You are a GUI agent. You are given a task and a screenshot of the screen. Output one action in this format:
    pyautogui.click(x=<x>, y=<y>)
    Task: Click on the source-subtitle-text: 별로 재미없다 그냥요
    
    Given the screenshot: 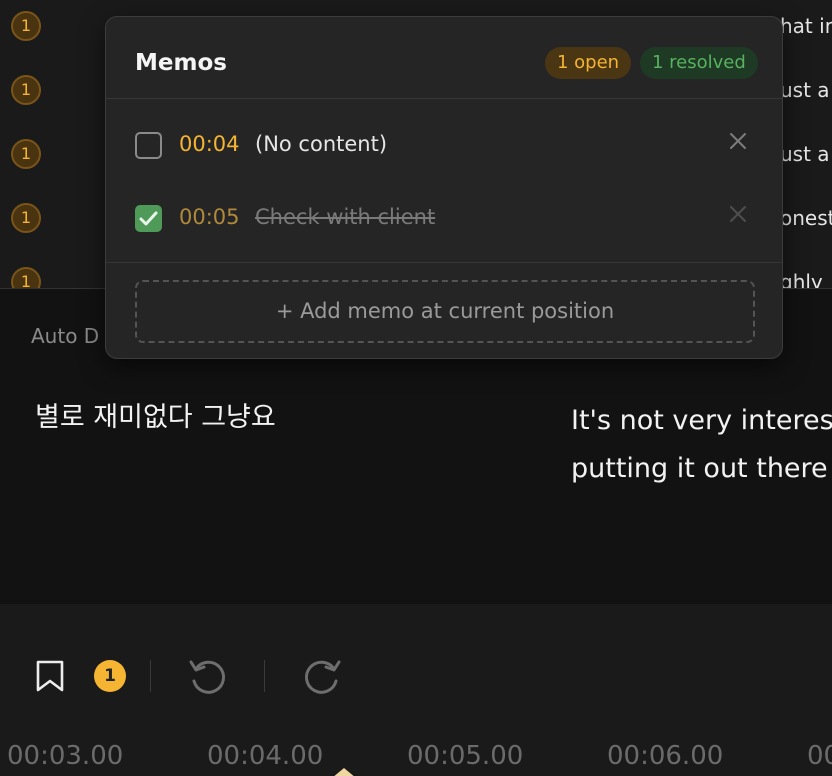 What is the action you would take?
    pyautogui.click(x=155, y=414)
    